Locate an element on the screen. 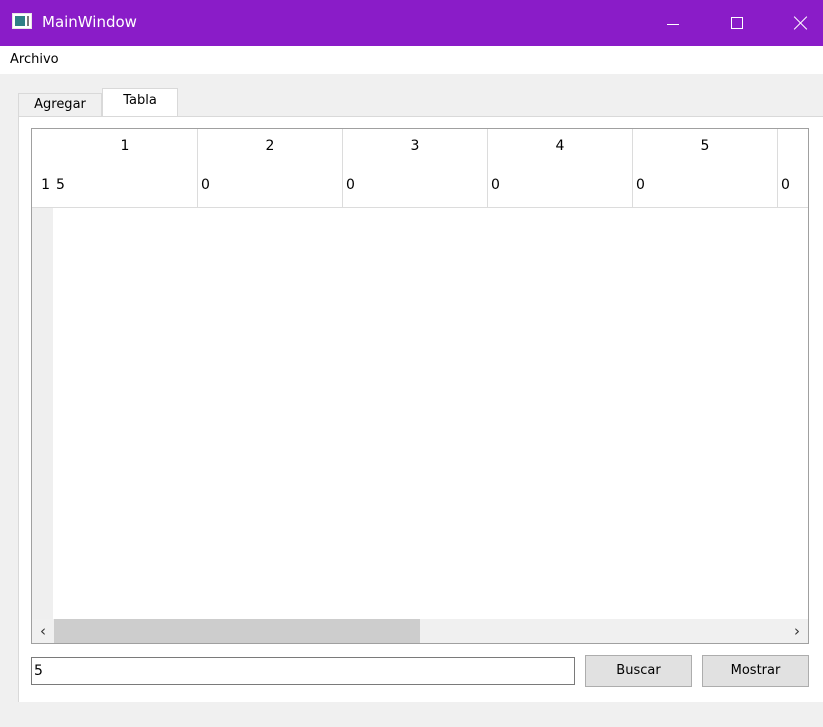  close-icon is located at coordinates (800, 23).